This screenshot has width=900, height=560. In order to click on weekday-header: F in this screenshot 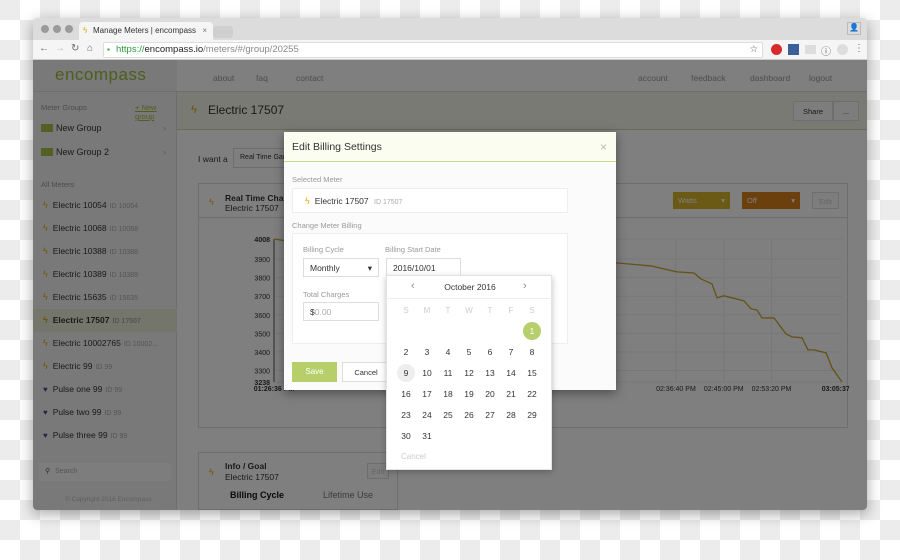, I will do `click(511, 310)`.